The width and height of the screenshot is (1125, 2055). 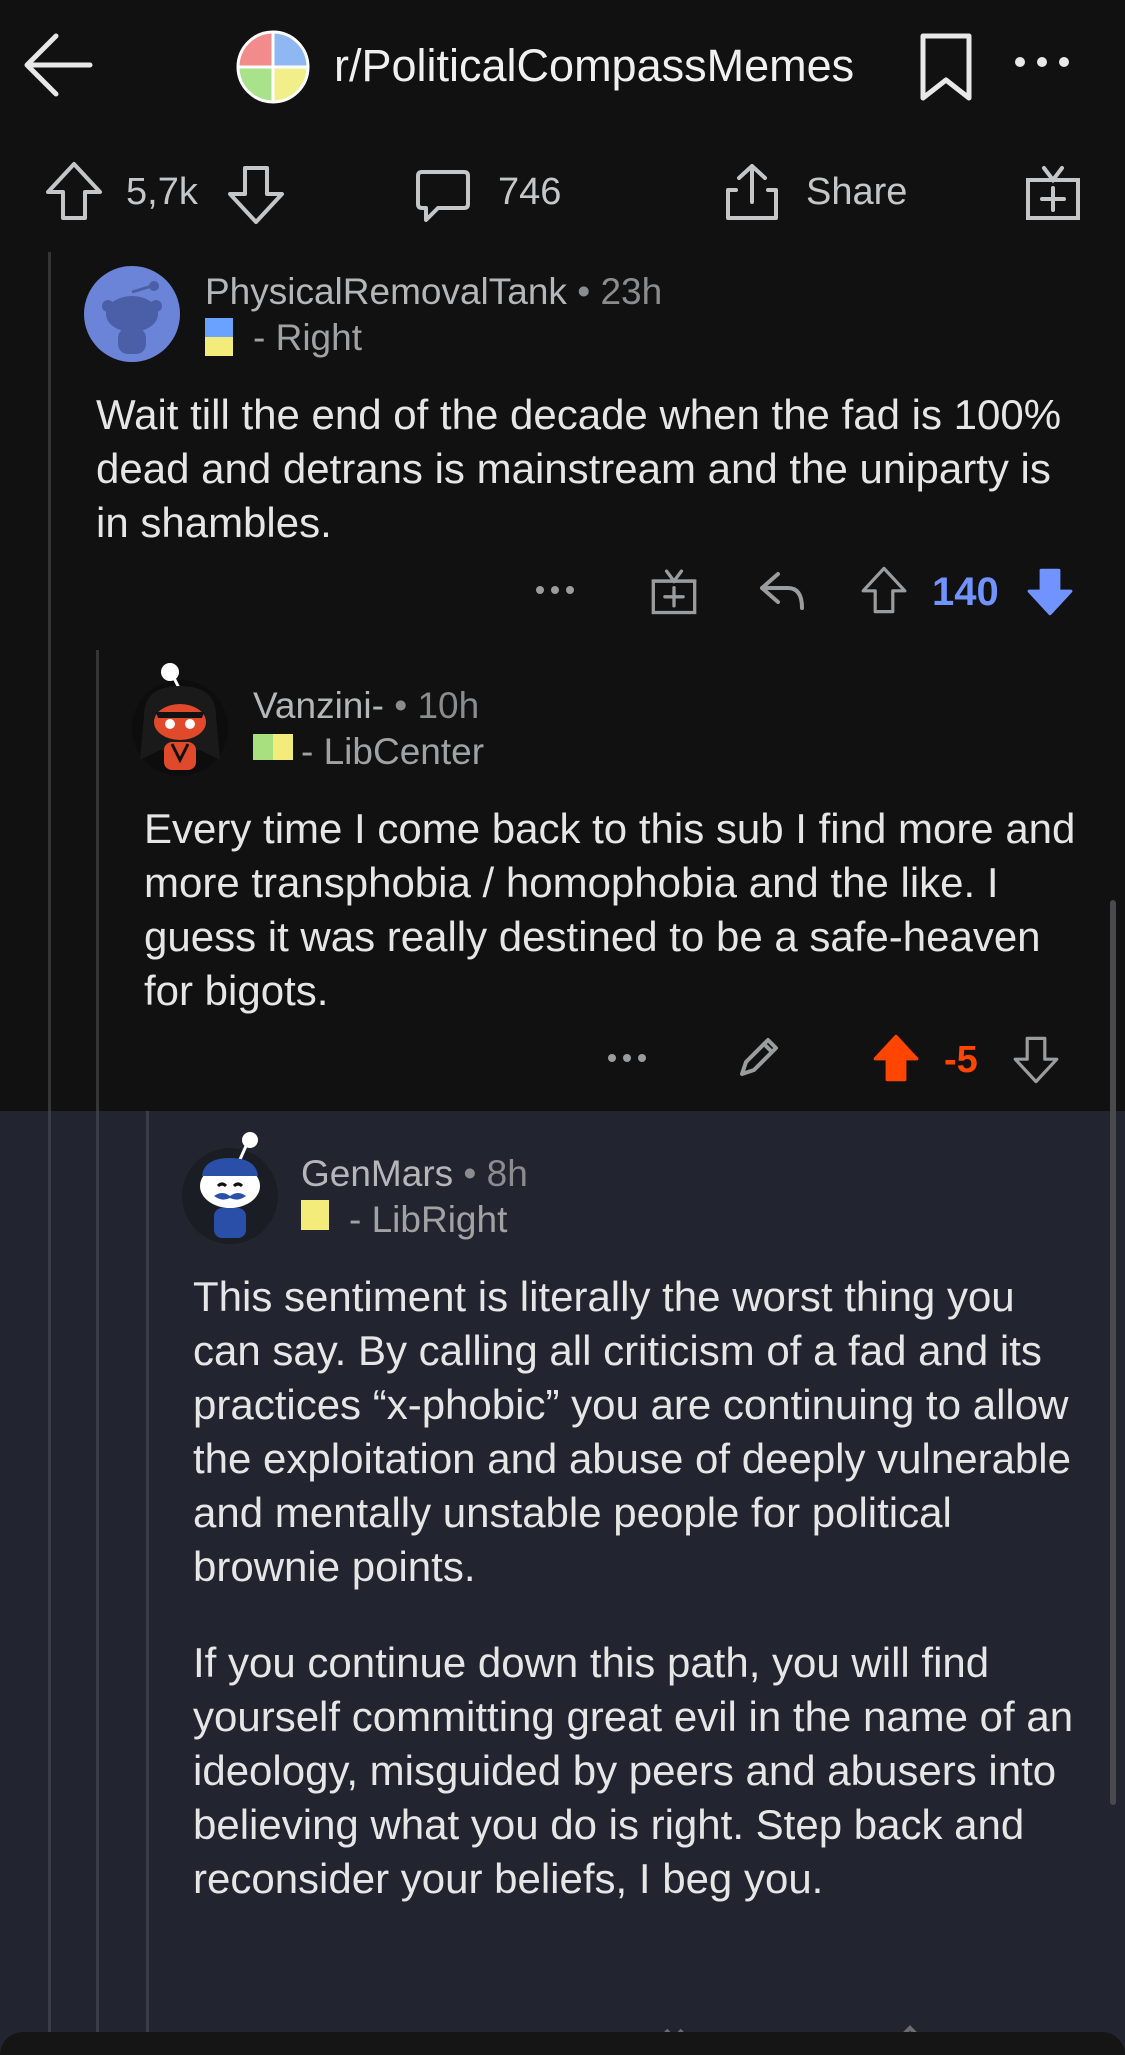 What do you see at coordinates (752, 192) in the screenshot?
I see `share-icon` at bounding box center [752, 192].